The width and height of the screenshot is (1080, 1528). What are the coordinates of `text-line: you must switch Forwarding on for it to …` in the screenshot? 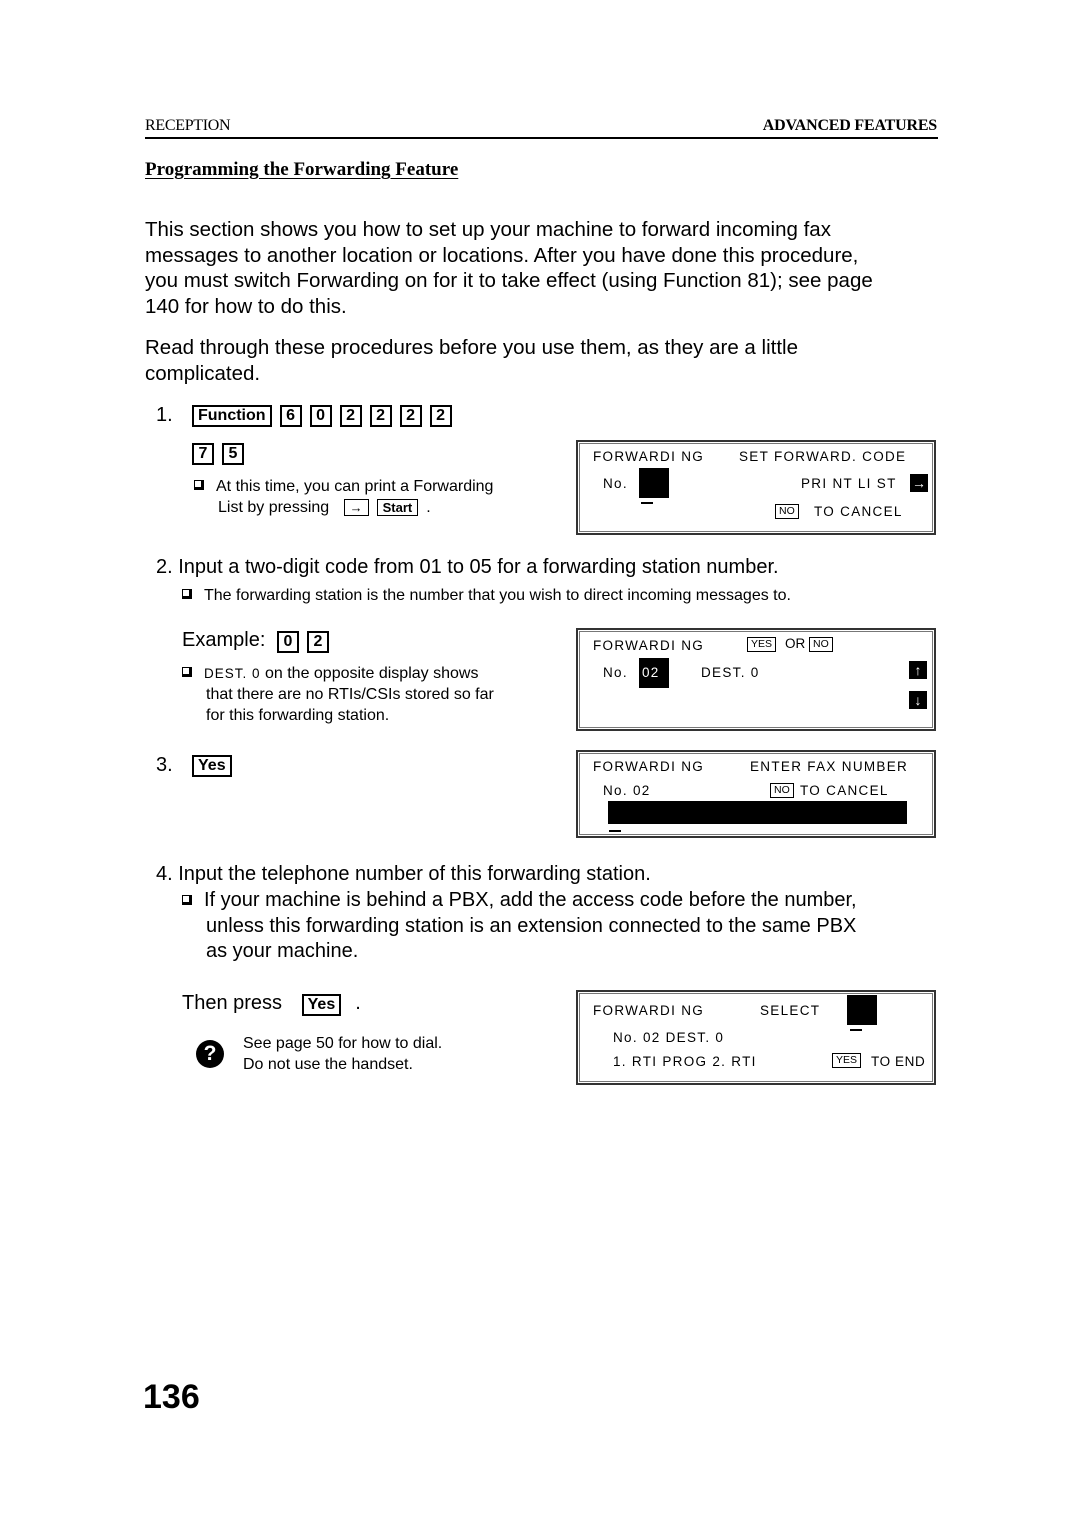 It's located at (509, 280).